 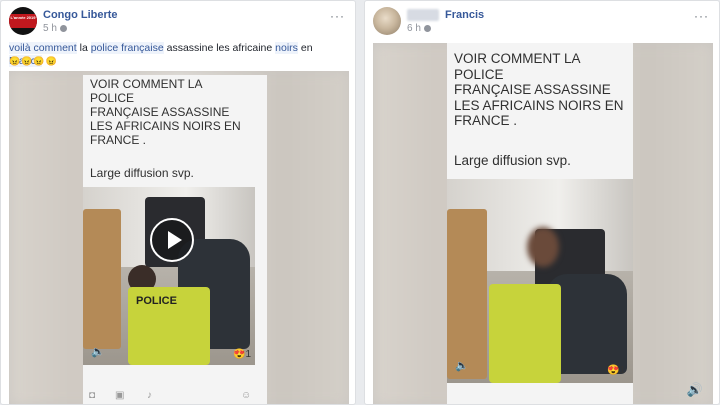 I want to click on camera-icon: ◘, so click(x=92, y=395).